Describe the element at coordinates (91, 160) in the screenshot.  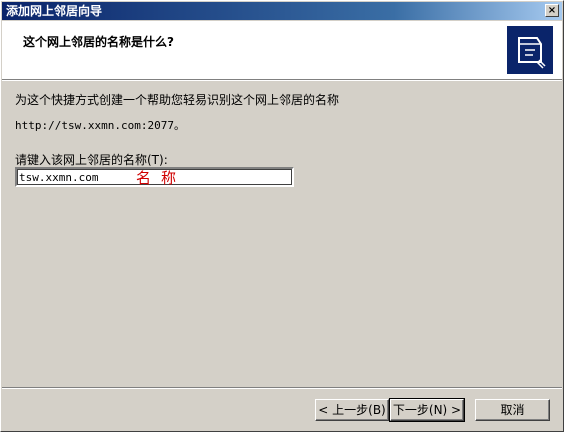
I see `name-field-label: 请键入该网上邻居的名称(T):` at that location.